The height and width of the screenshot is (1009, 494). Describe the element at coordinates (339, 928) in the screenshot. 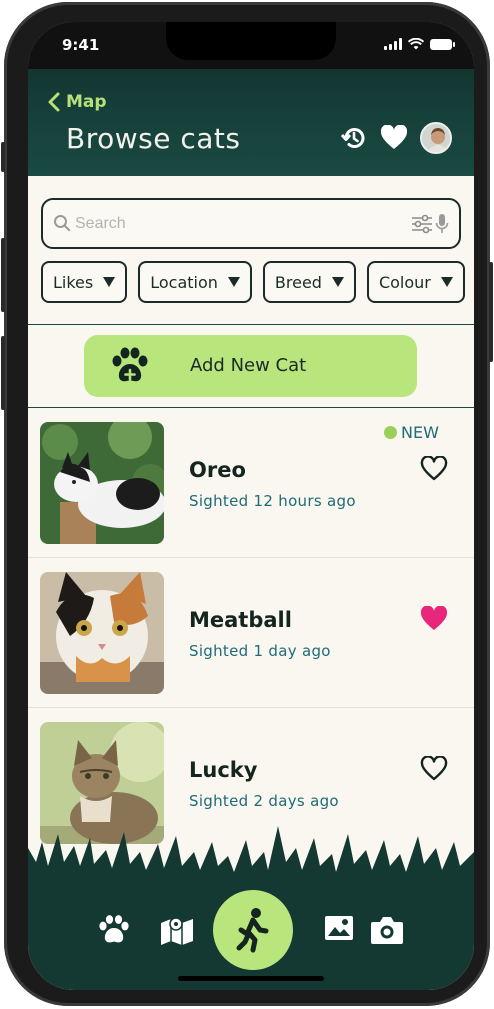

I see `image-icon` at that location.